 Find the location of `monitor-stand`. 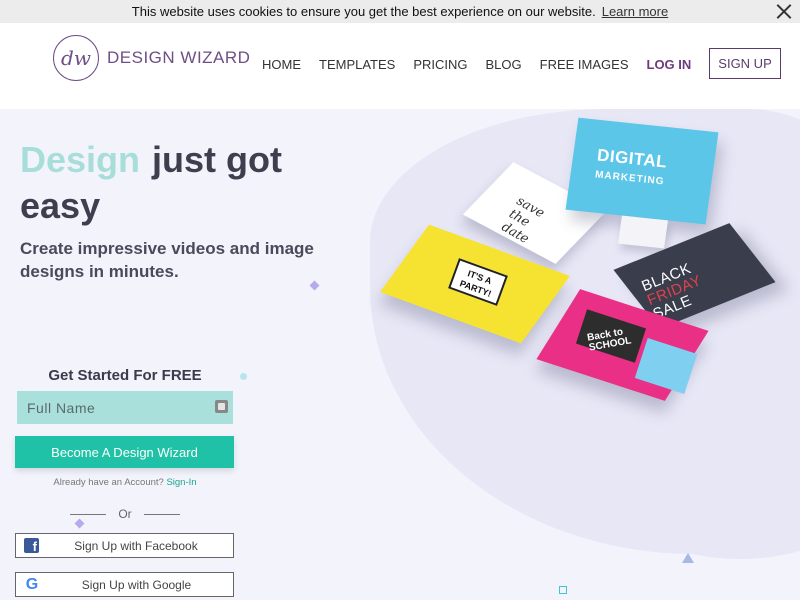

monitor-stand is located at coordinates (643, 232).